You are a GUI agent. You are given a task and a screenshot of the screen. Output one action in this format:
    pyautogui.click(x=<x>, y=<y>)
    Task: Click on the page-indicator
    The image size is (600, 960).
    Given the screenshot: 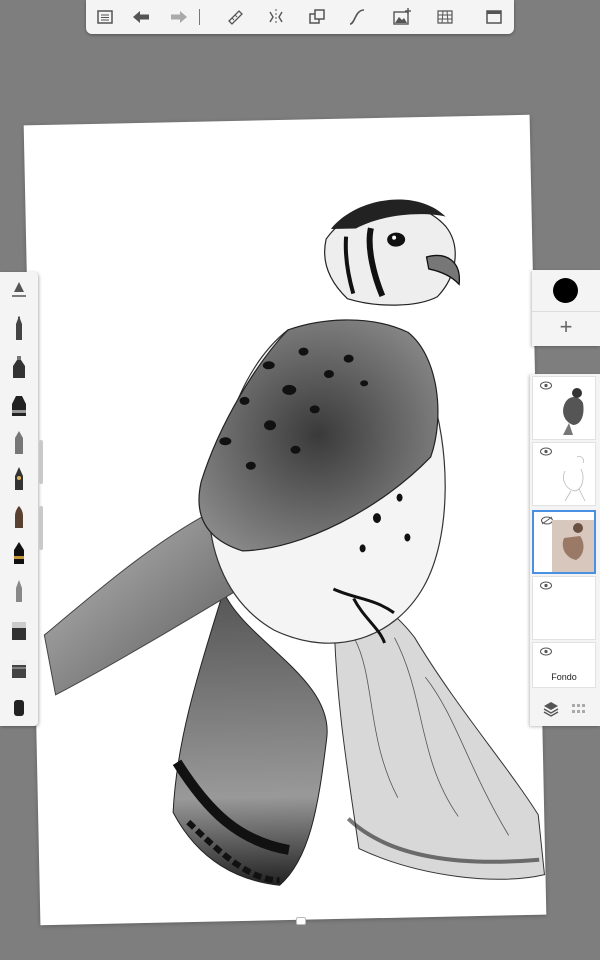 What is the action you would take?
    pyautogui.click(x=301, y=921)
    